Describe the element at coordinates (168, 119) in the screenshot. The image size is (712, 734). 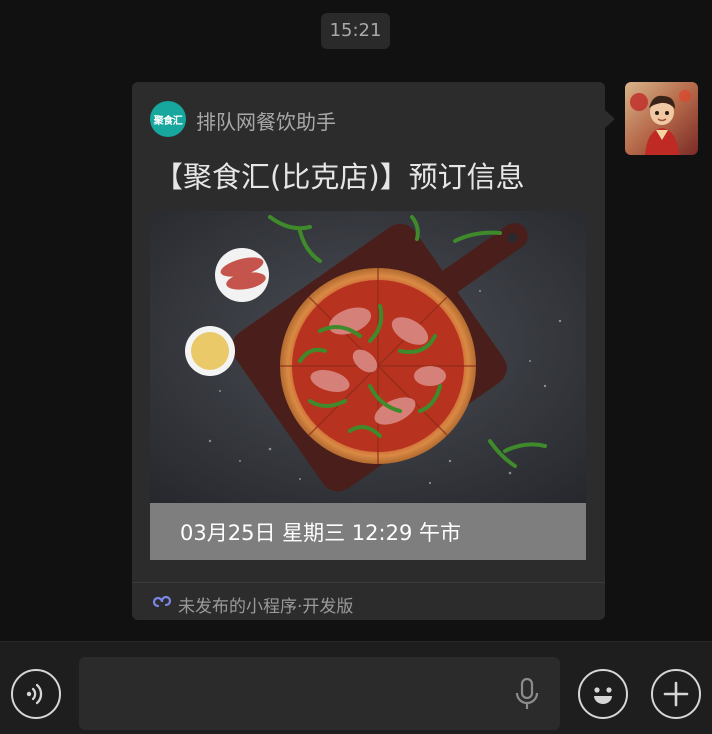
I see `app-logo: 聚食汇` at that location.